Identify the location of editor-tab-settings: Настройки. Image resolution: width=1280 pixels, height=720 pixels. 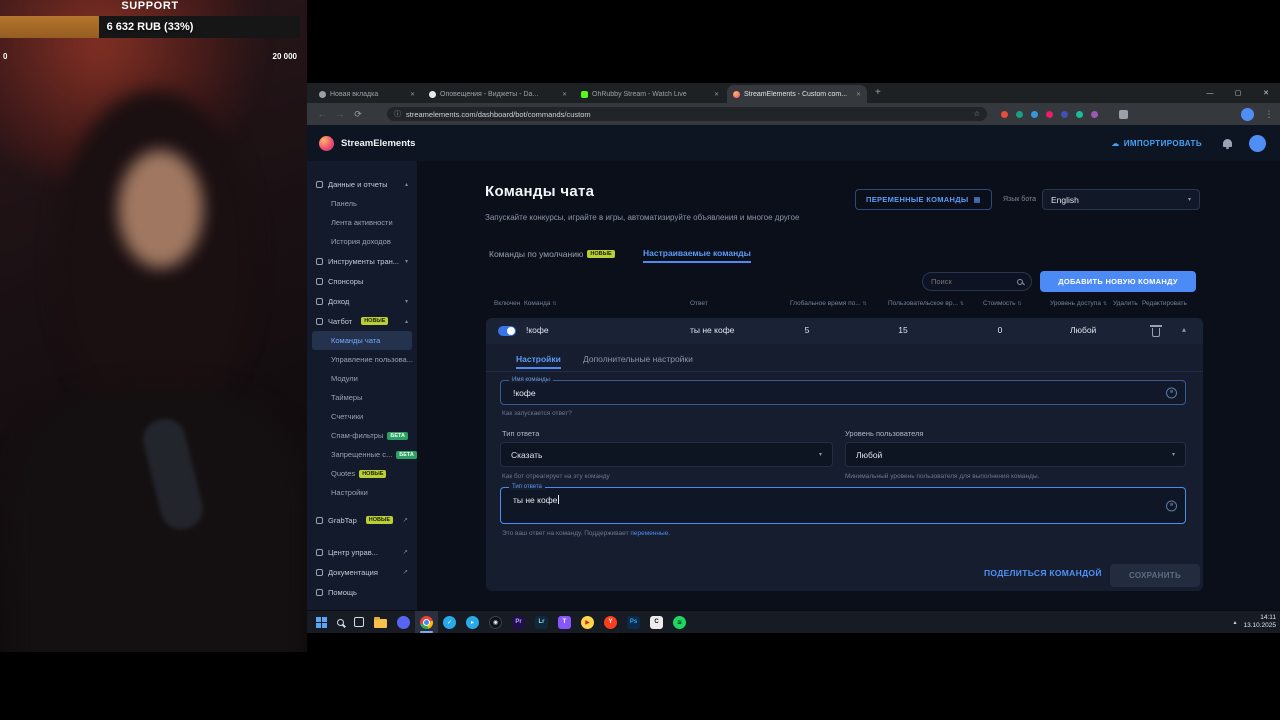
(538, 361).